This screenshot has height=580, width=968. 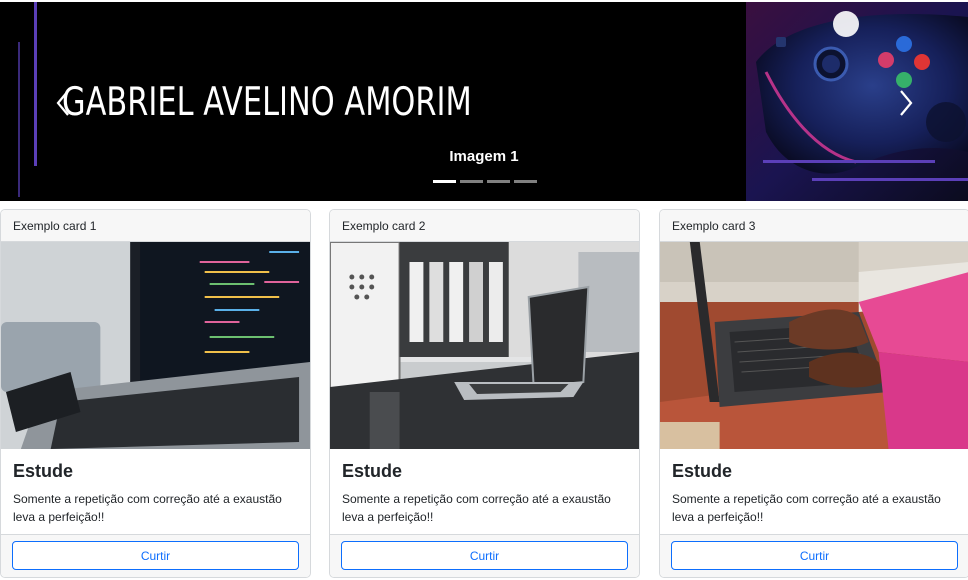 I want to click on card-header: Exemplo card 1, so click(x=155, y=226).